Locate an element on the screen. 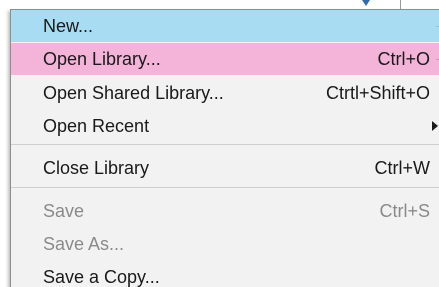 The height and width of the screenshot is (287, 439). menu-item-label: Save is located at coordinates (64, 211).